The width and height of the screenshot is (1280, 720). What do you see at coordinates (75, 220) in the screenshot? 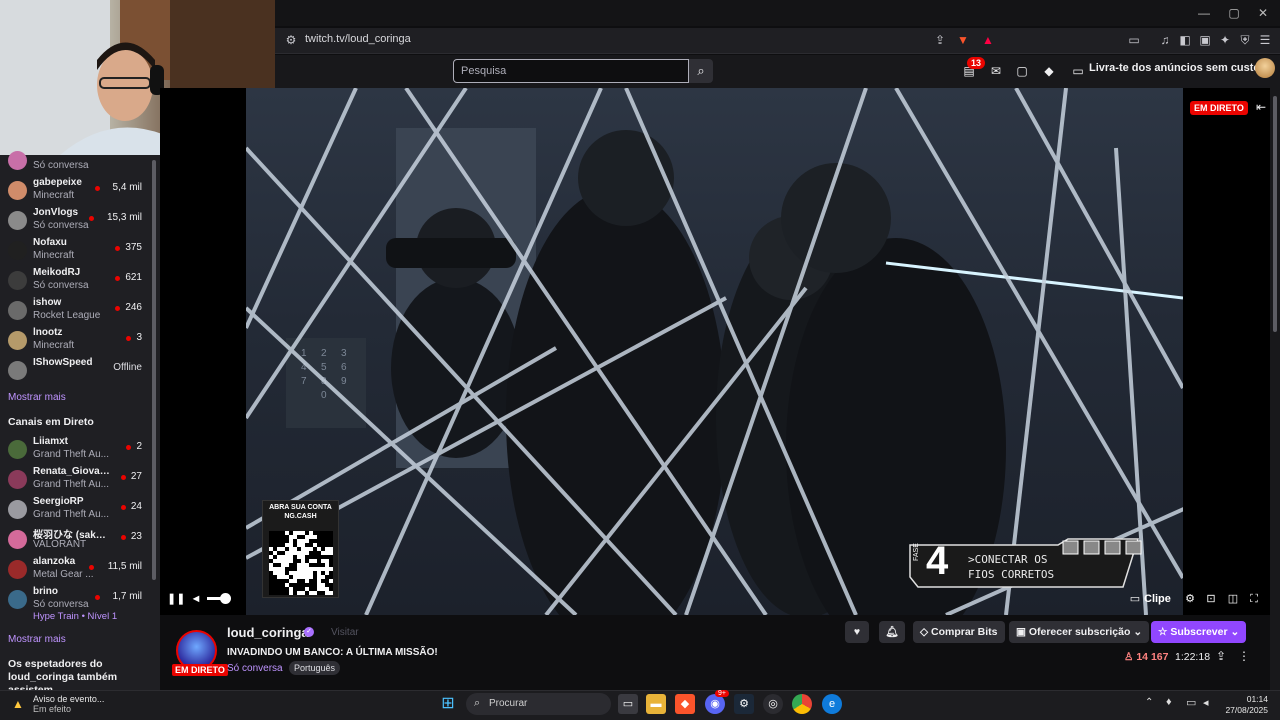
I see `channel-row: JonVlogs Só conversa 15,3 mil` at bounding box center [75, 220].